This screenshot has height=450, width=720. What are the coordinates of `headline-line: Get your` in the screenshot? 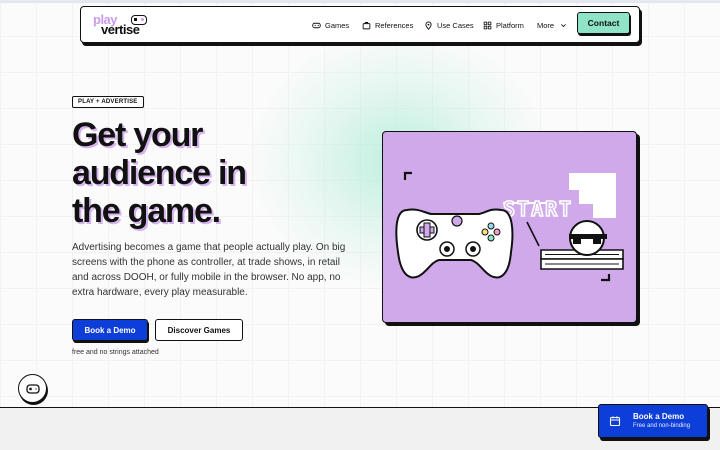 It's located at (137, 135).